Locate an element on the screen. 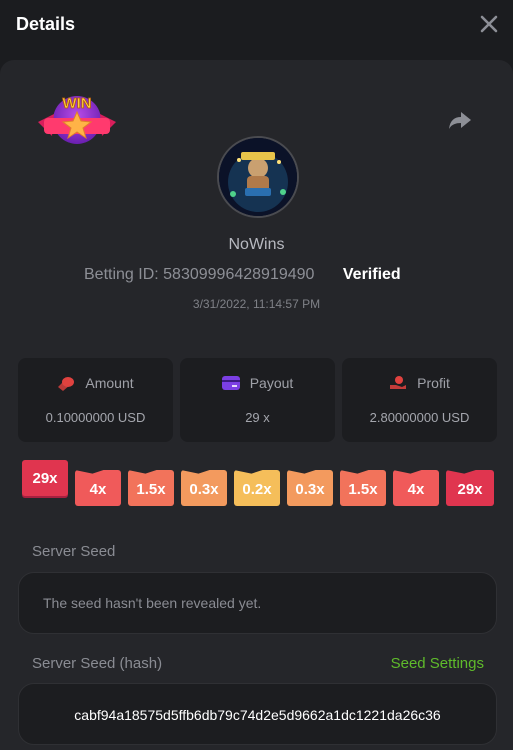 The width and height of the screenshot is (513, 750). betting-id-label: Betting ID: is located at coordinates (121, 274).